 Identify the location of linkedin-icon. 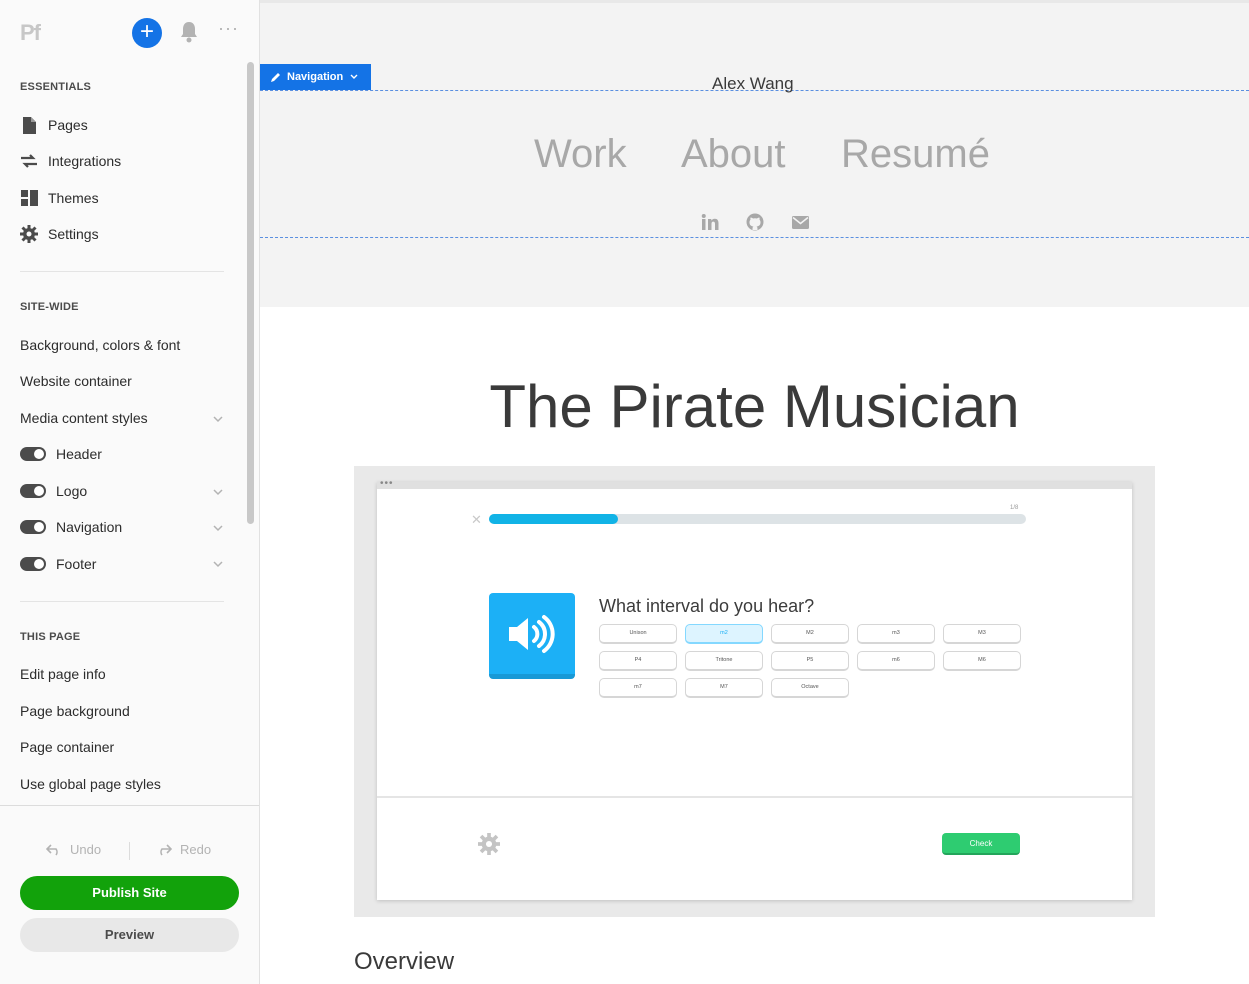
(710, 222).